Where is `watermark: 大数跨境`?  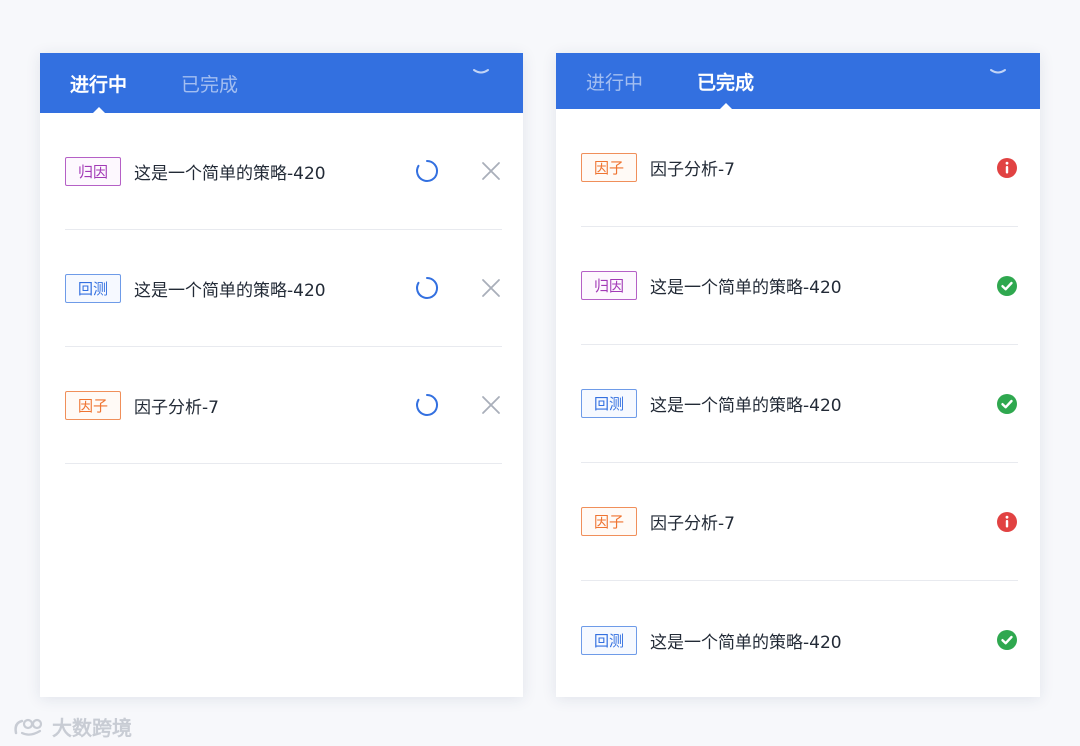 watermark: 大数跨境 is located at coordinates (72, 726).